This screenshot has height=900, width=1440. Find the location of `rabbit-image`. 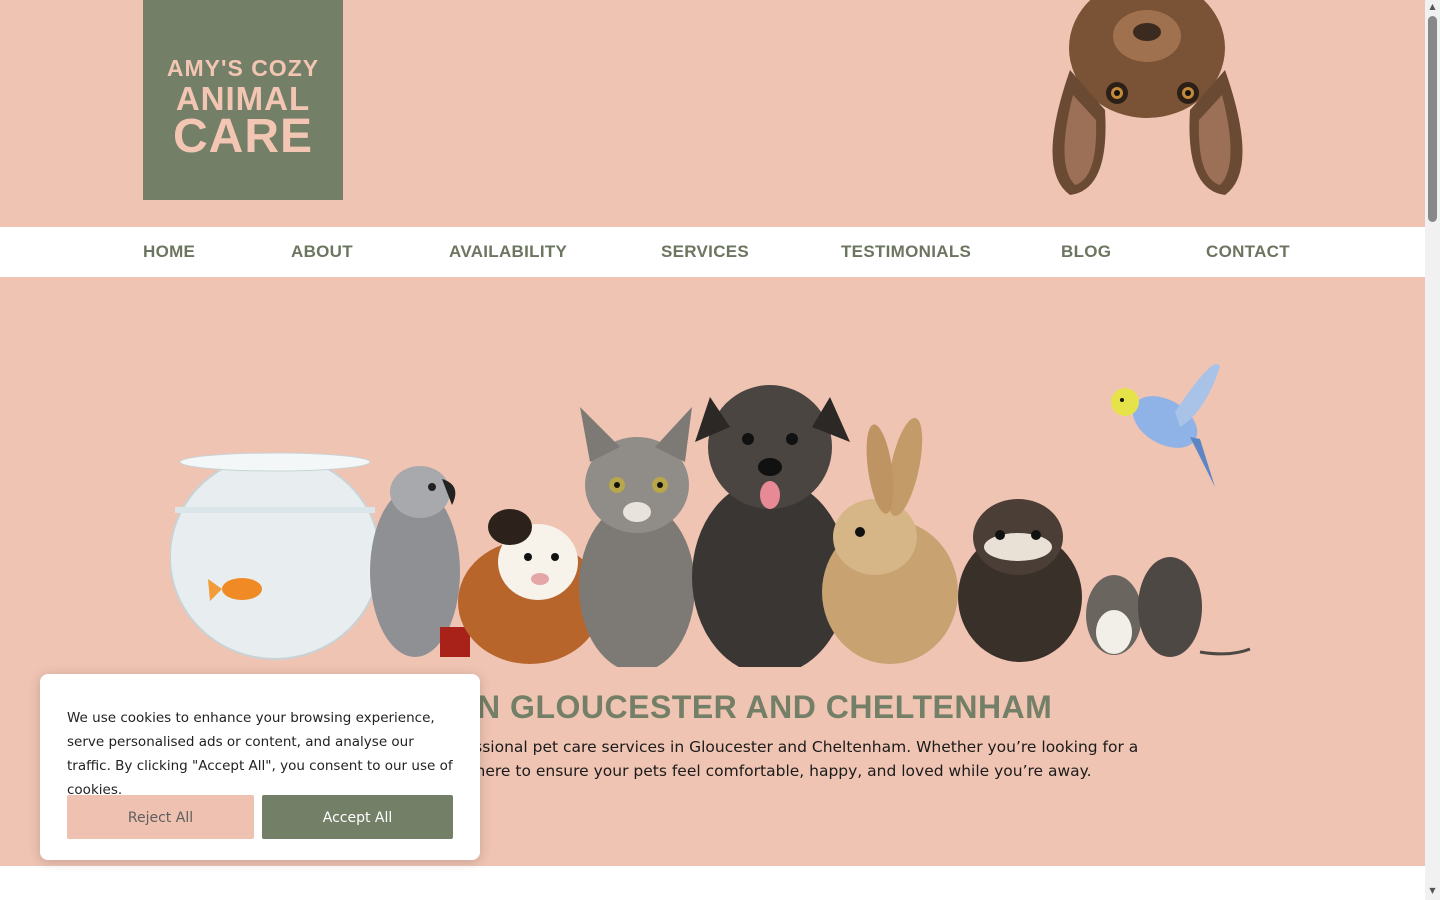

rabbit-image is located at coordinates (890, 541).